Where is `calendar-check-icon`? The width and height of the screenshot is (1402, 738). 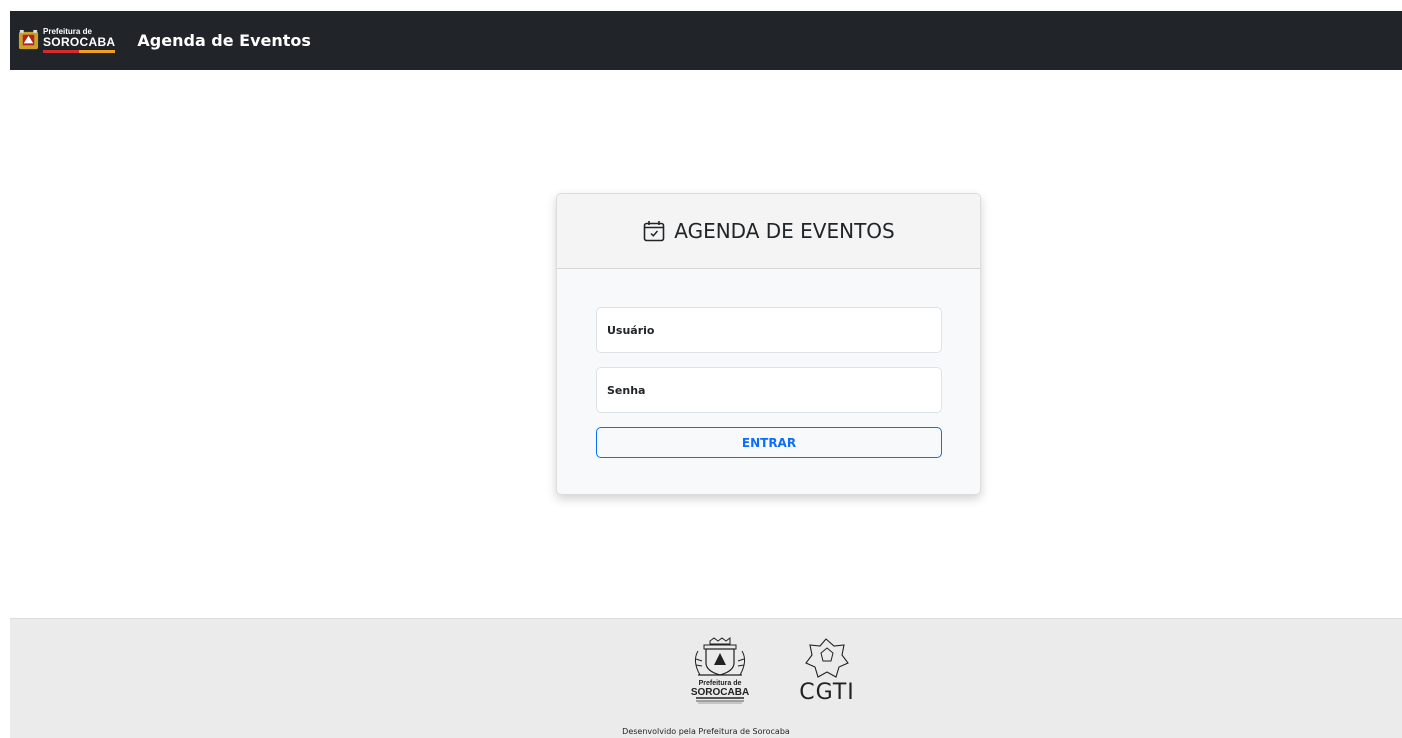 calendar-check-icon is located at coordinates (654, 231).